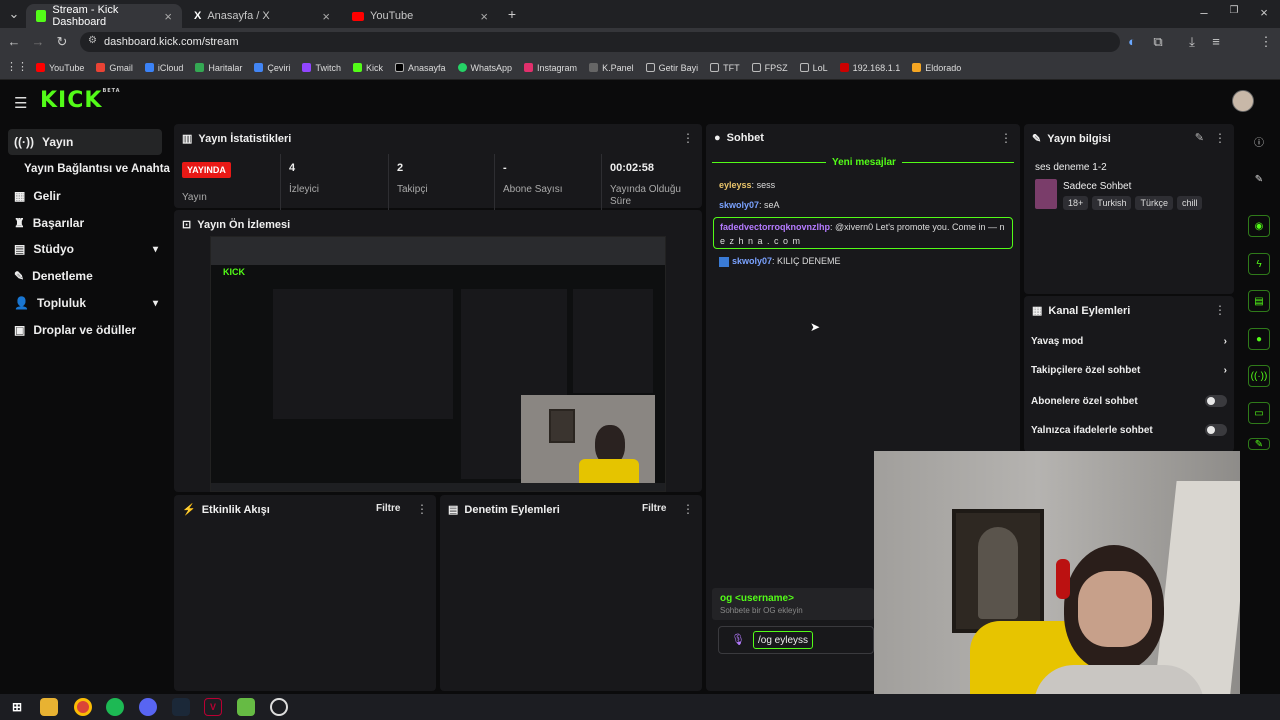  I want to click on command-suggestion: og <username> Sohbete bir OG ekleyin, so click(793, 604).